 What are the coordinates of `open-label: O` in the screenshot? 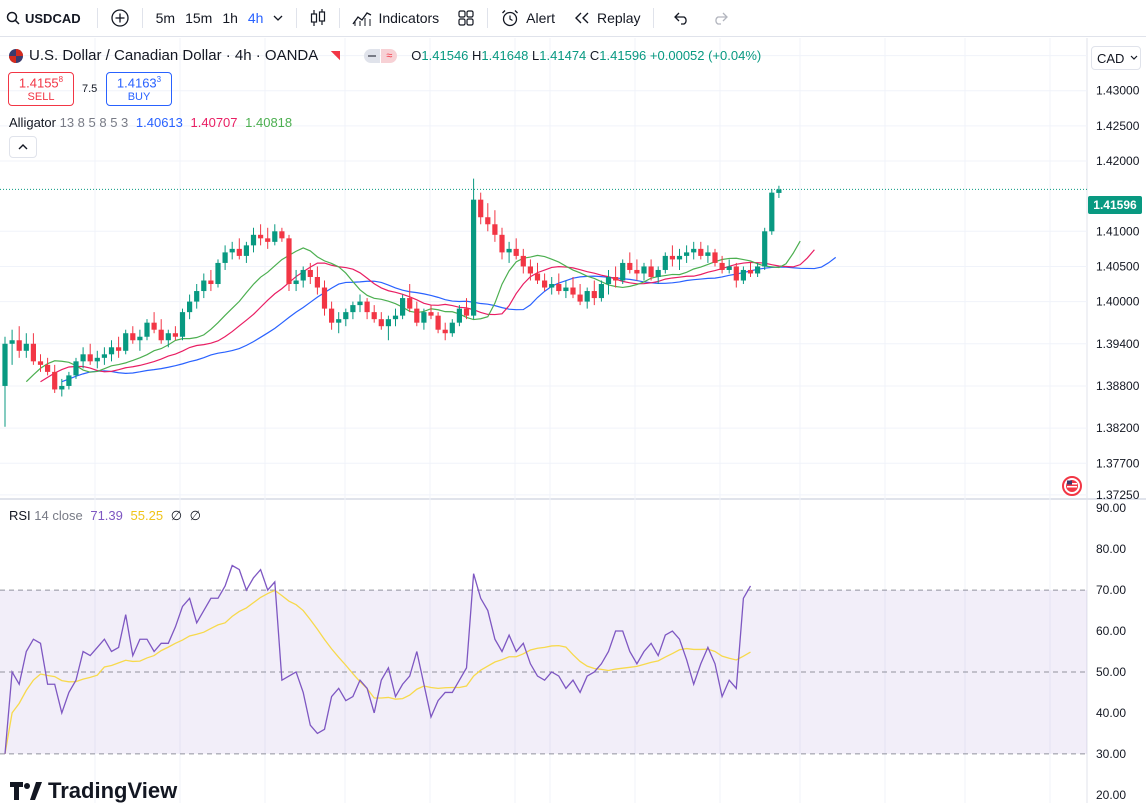 It's located at (416, 55).